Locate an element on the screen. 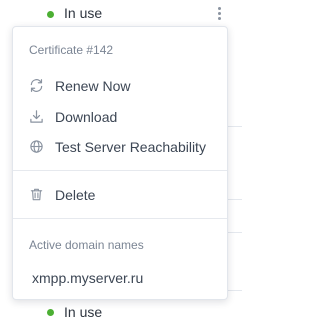 This screenshot has width=320, height=326. menu-item-label: Test Server Reachability is located at coordinates (130, 147).